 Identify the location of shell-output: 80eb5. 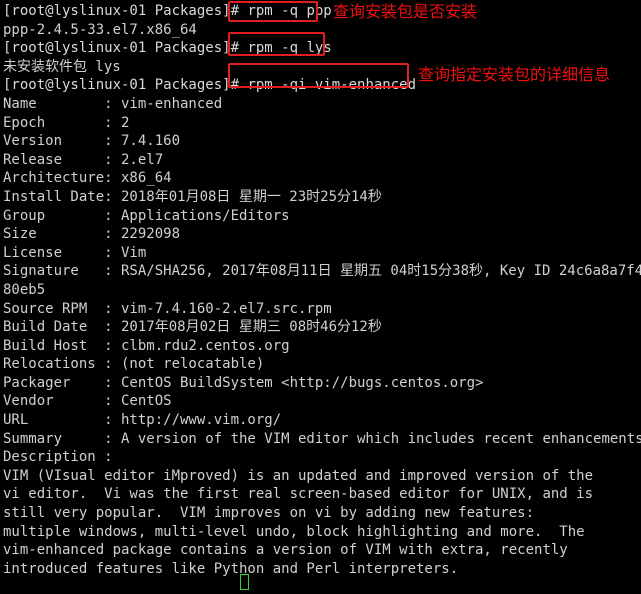
(24, 289).